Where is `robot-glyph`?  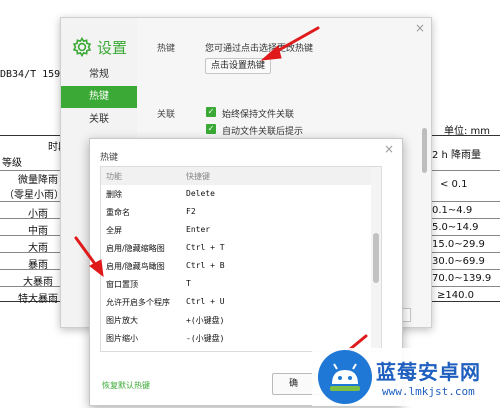
robot-glyph is located at coordinates (345, 377).